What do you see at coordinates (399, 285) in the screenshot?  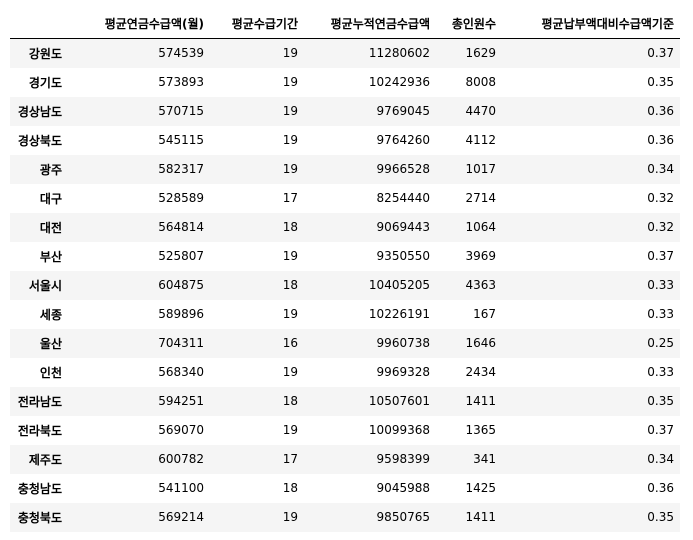 I see `table-cell: 10405205` at bounding box center [399, 285].